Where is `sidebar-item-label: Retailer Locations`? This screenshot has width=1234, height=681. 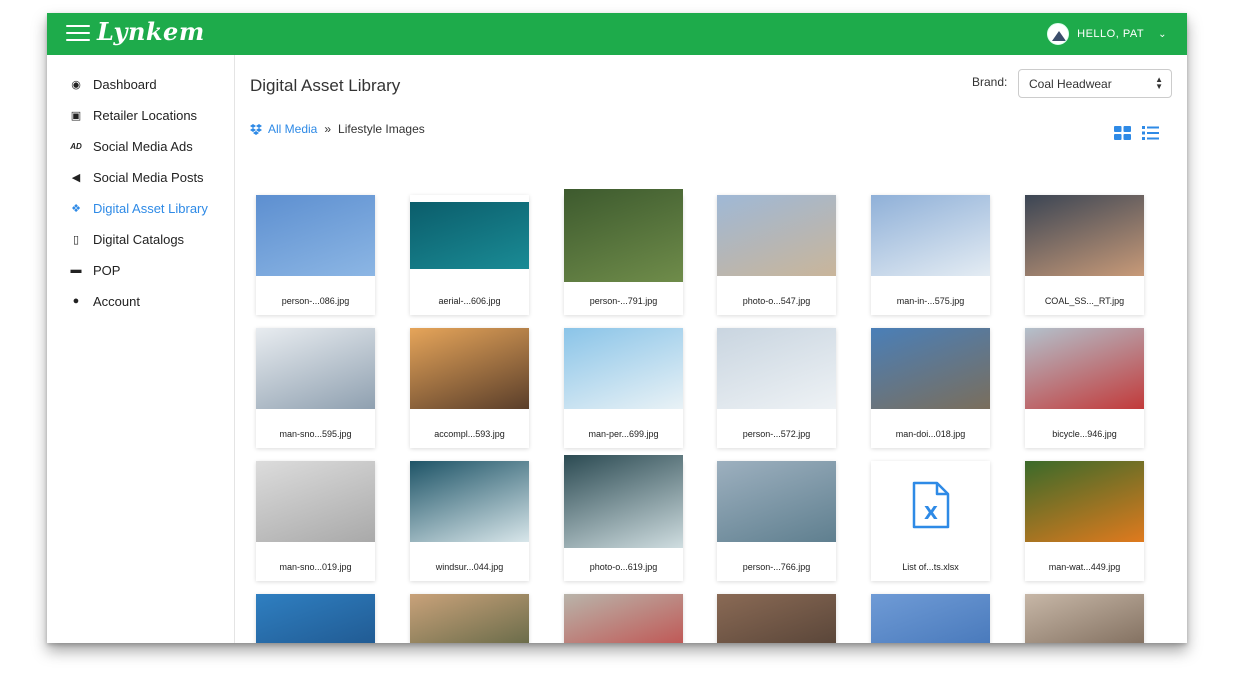
sidebar-item-label: Retailer Locations is located at coordinates (145, 115).